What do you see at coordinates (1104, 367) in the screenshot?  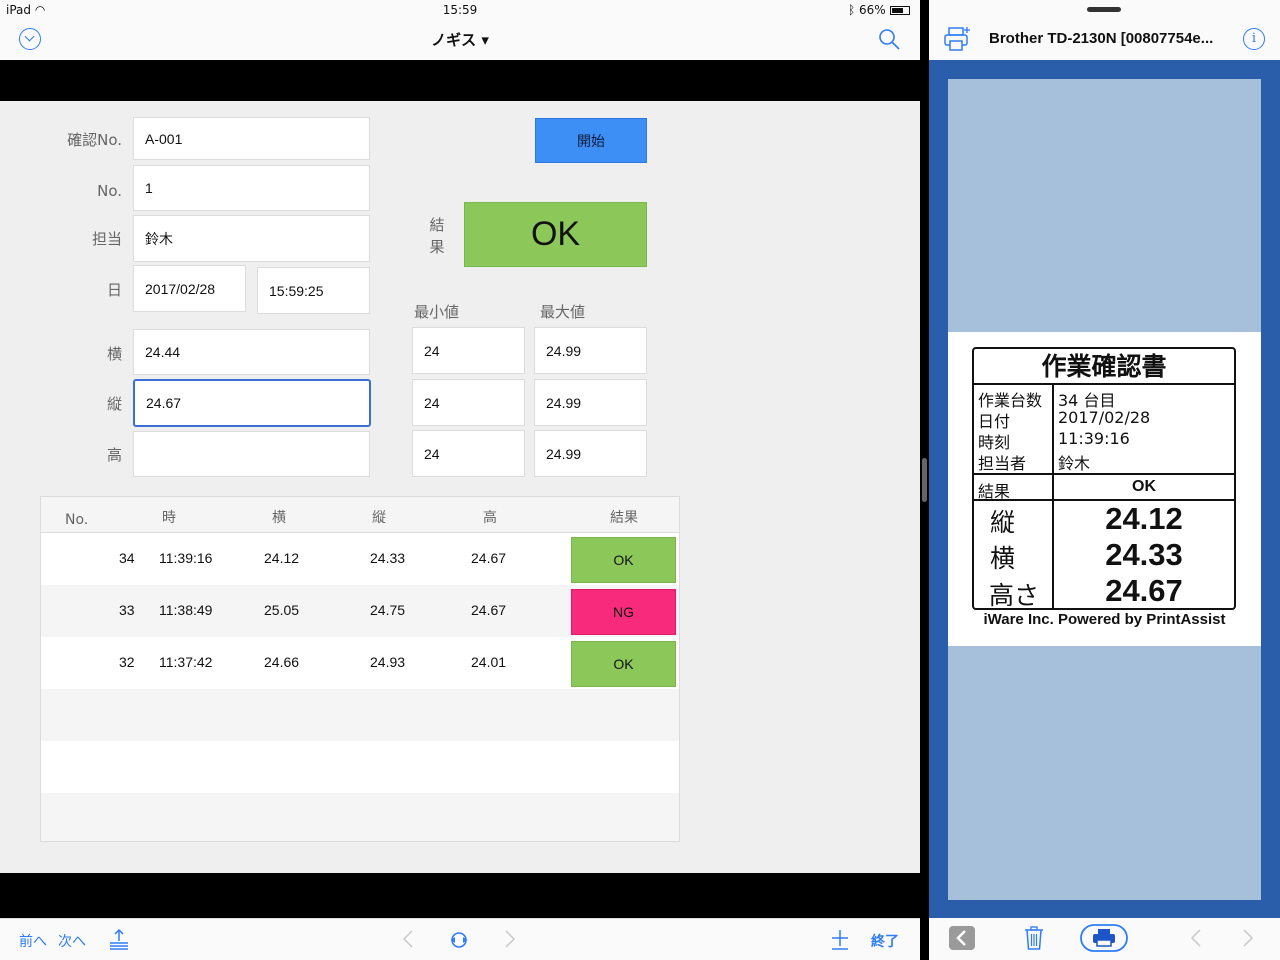 I see `label-title: 作業確認書` at bounding box center [1104, 367].